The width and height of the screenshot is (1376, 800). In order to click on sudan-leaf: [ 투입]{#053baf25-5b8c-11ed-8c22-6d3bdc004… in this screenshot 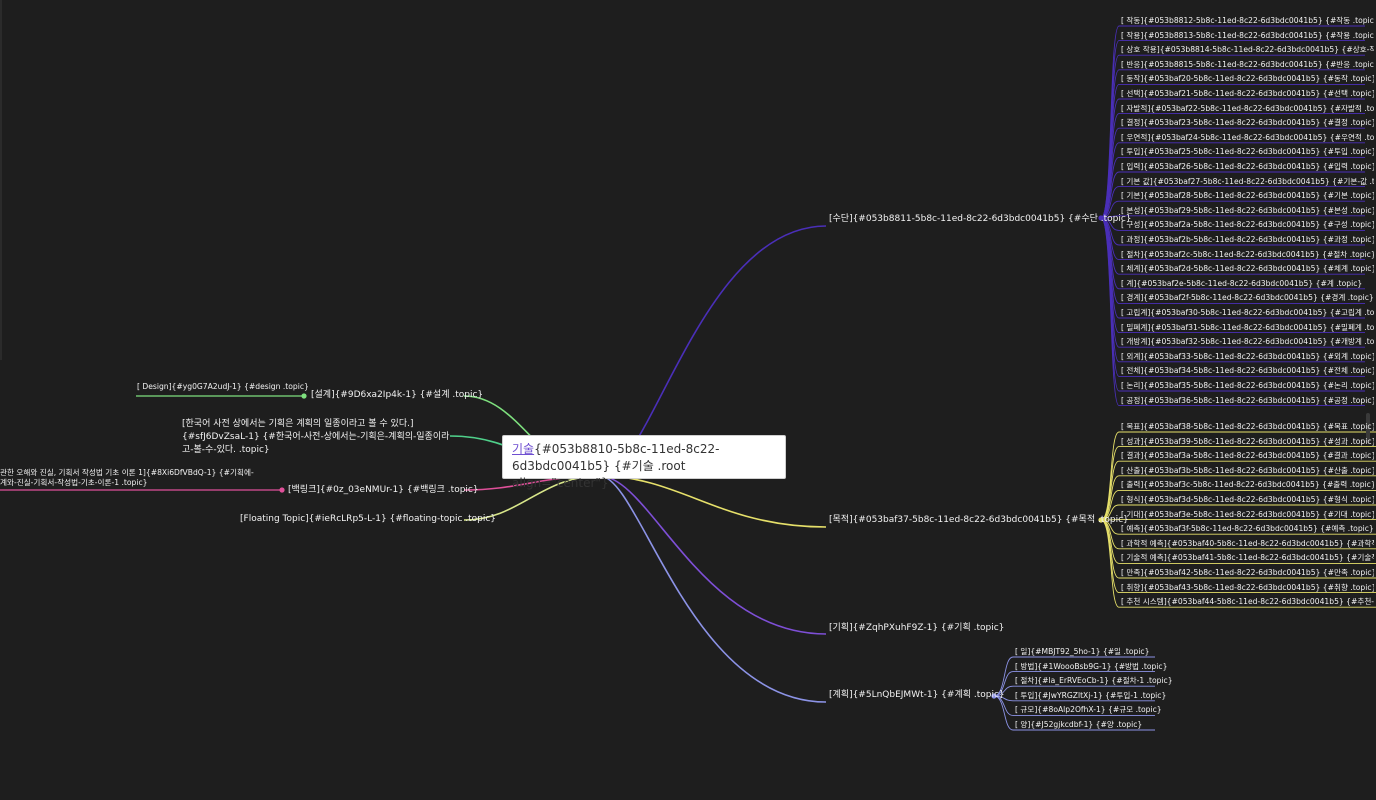, I will do `click(1247, 152)`.